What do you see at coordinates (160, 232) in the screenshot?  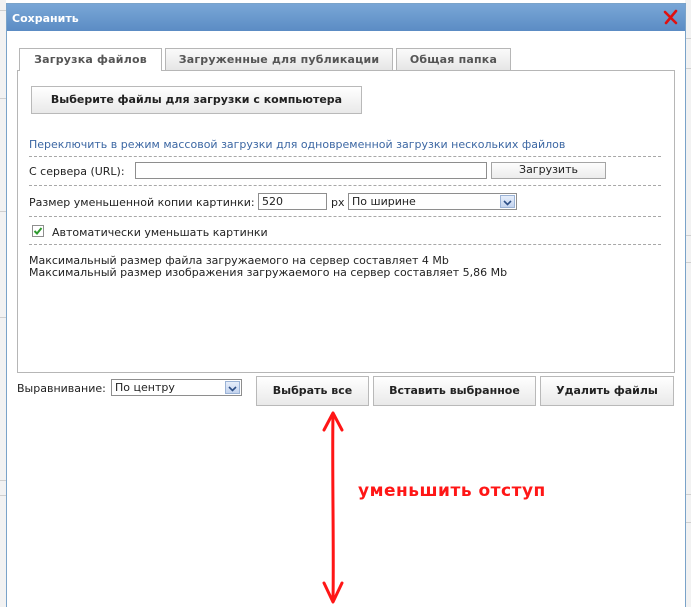 I see `auto-shrink-label: Автоматически уменьшать картинки` at bounding box center [160, 232].